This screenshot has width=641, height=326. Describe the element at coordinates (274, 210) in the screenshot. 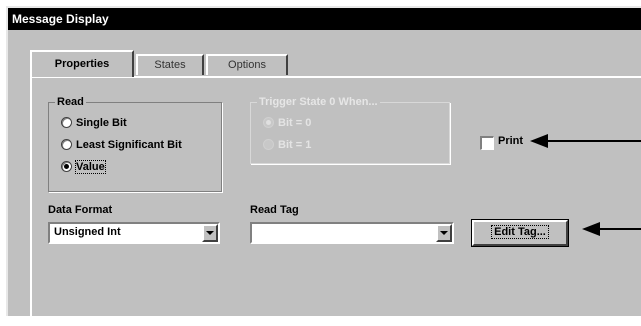

I see `read-tag-label: Read Tag` at that location.